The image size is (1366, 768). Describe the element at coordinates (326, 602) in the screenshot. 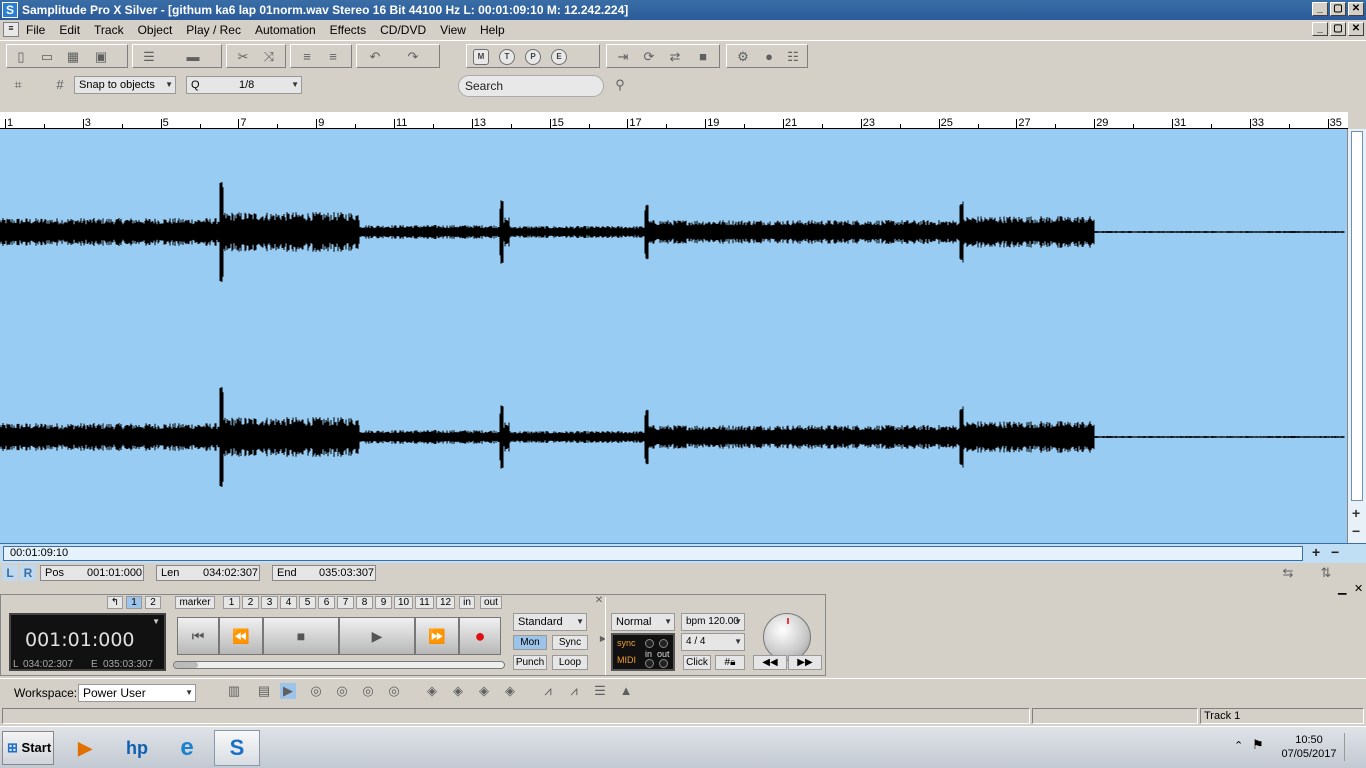

I see `marker-6-button: 6` at that location.